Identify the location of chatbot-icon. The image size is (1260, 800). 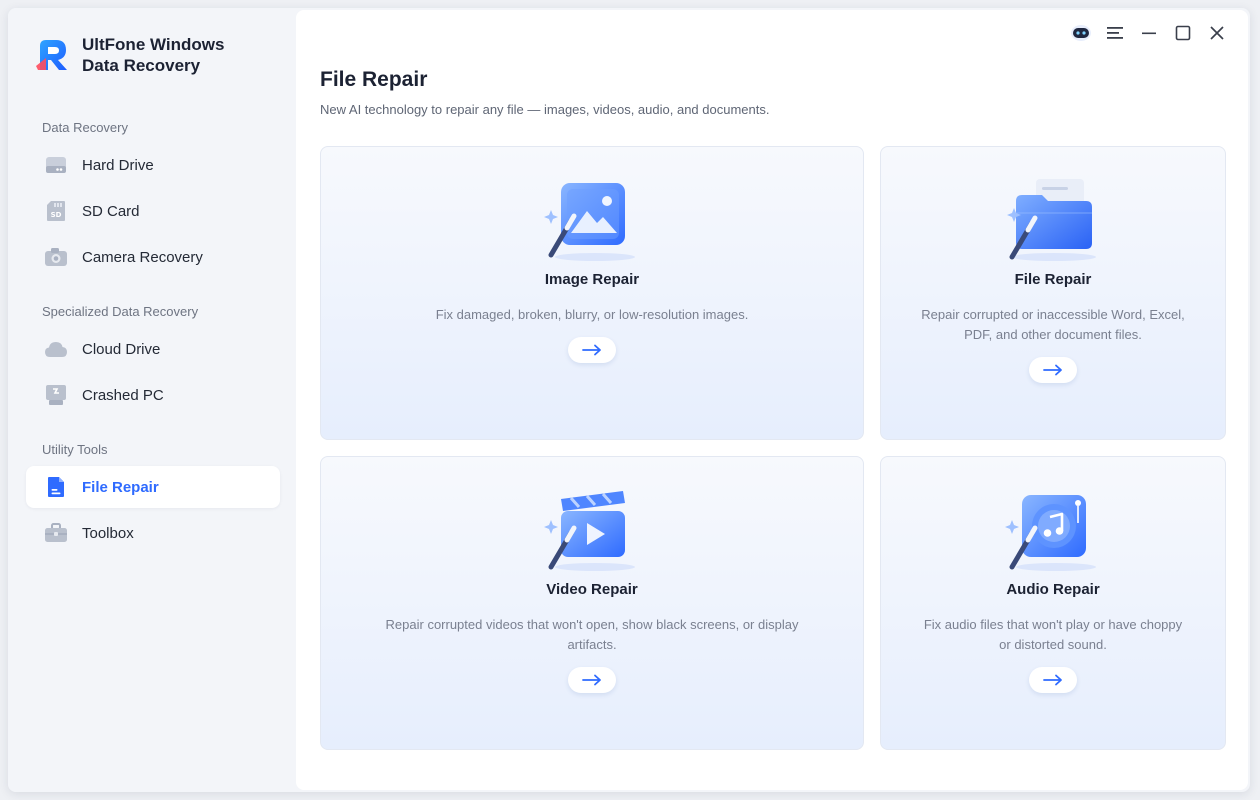
(1081, 33).